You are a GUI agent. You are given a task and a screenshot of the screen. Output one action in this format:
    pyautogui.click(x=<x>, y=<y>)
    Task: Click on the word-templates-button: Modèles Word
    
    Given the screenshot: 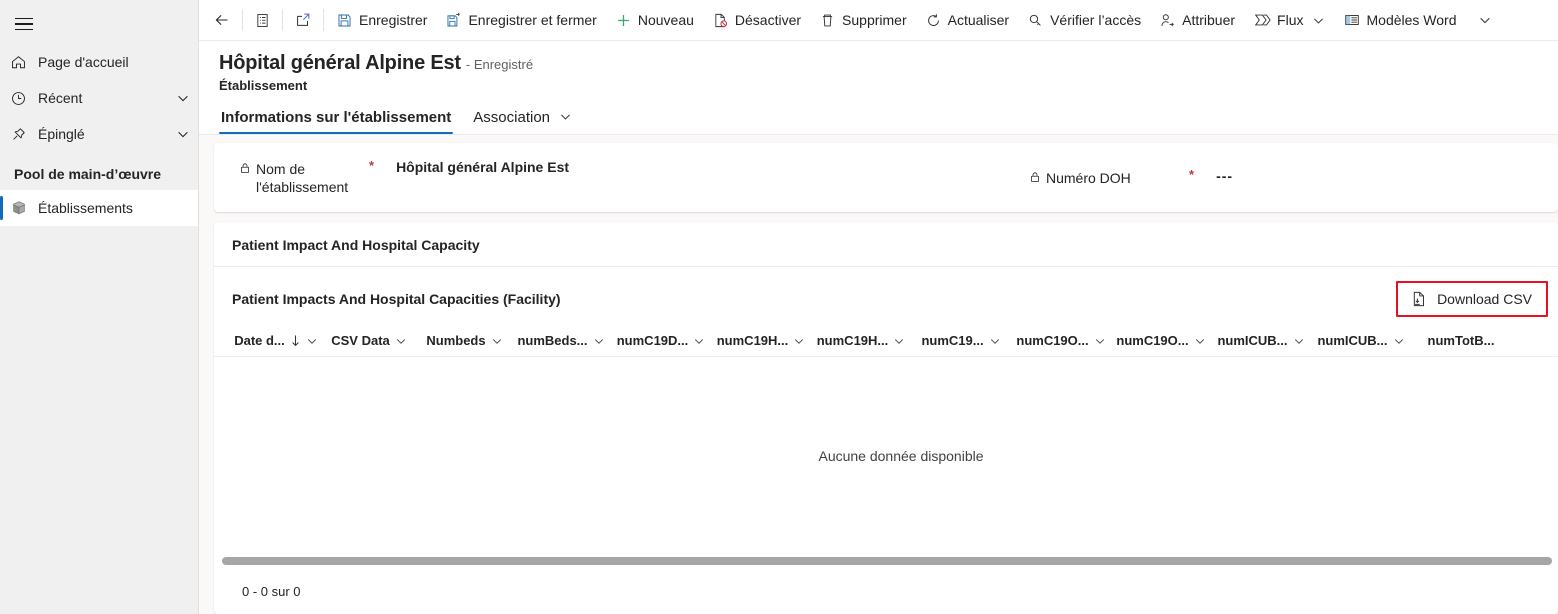 What is the action you would take?
    pyautogui.click(x=1400, y=20)
    